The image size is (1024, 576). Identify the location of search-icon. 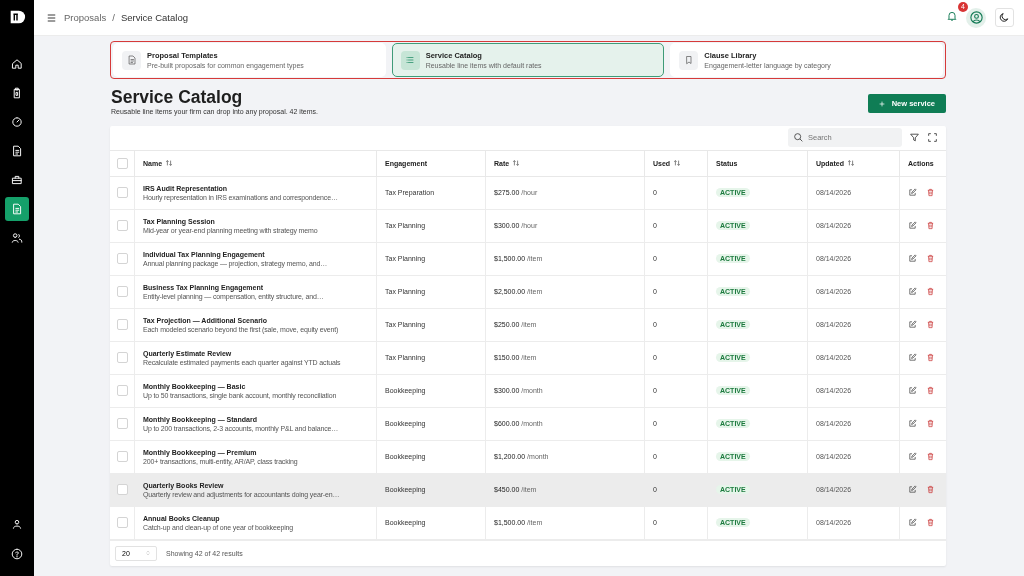
(798, 138).